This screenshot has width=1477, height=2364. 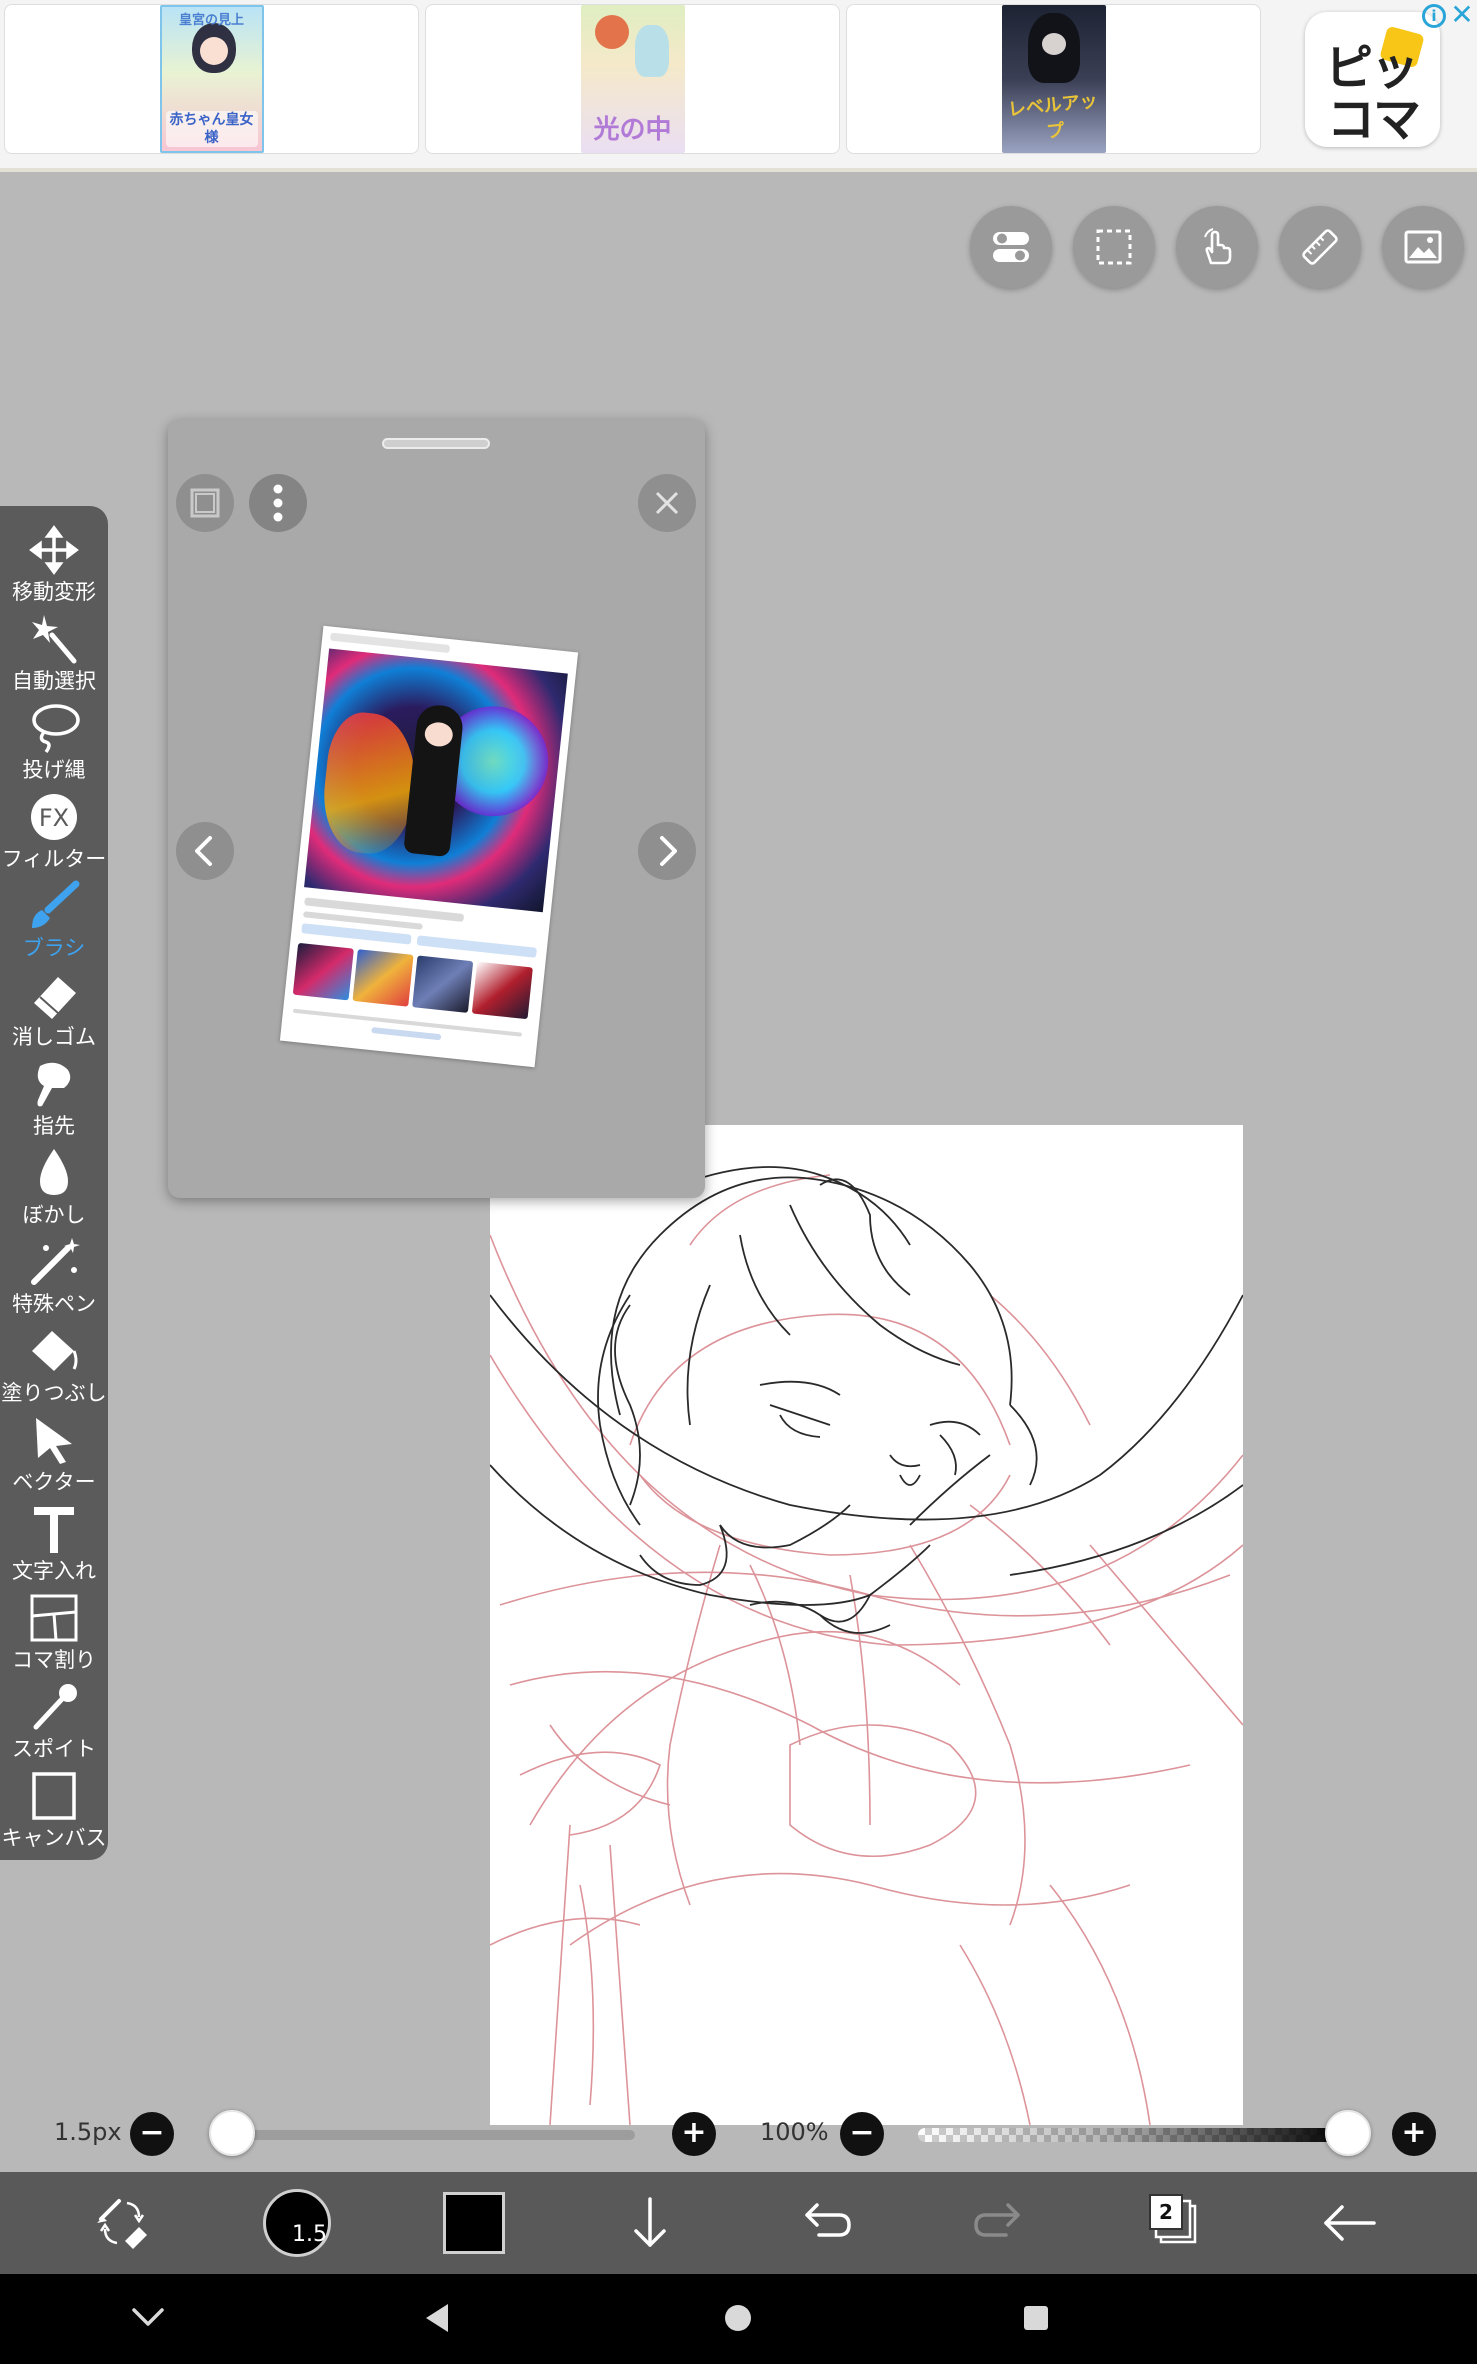 I want to click on brush-size-slider-track, so click(x=432, y=2135).